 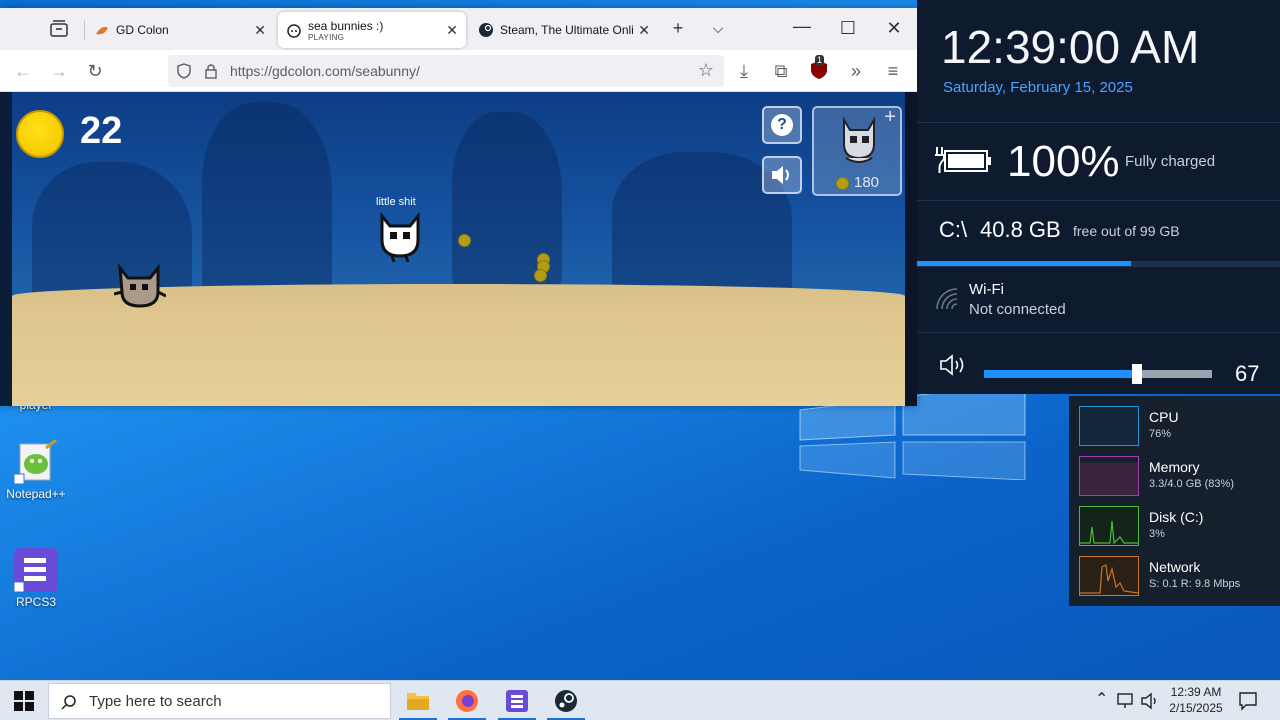 I want to click on price-coin-icon, so click(x=842, y=183).